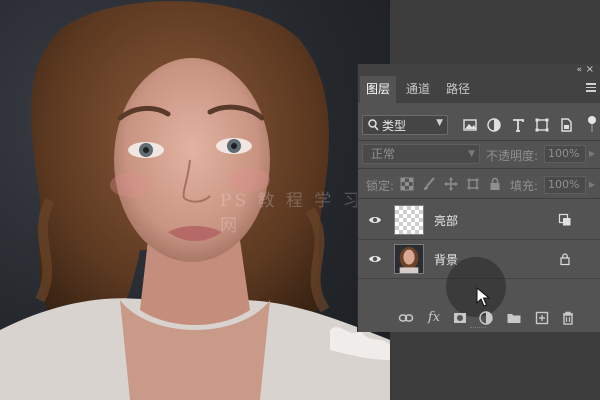 The width and height of the screenshot is (600, 400). What do you see at coordinates (542, 125) in the screenshot?
I see `shape-layer-filter-icon` at bounding box center [542, 125].